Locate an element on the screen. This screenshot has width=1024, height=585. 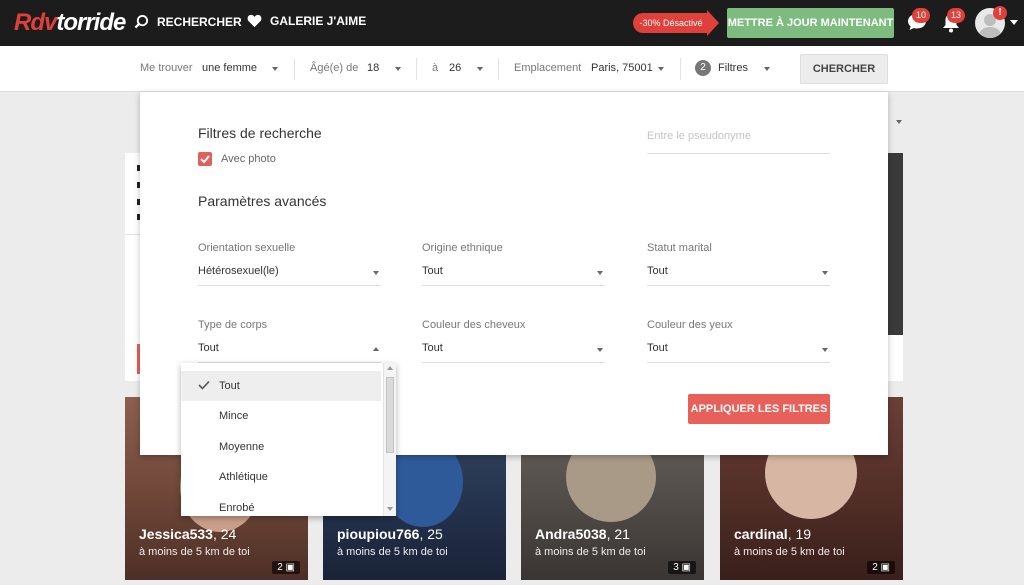
body-type-select: Tout is located at coordinates (289, 351).